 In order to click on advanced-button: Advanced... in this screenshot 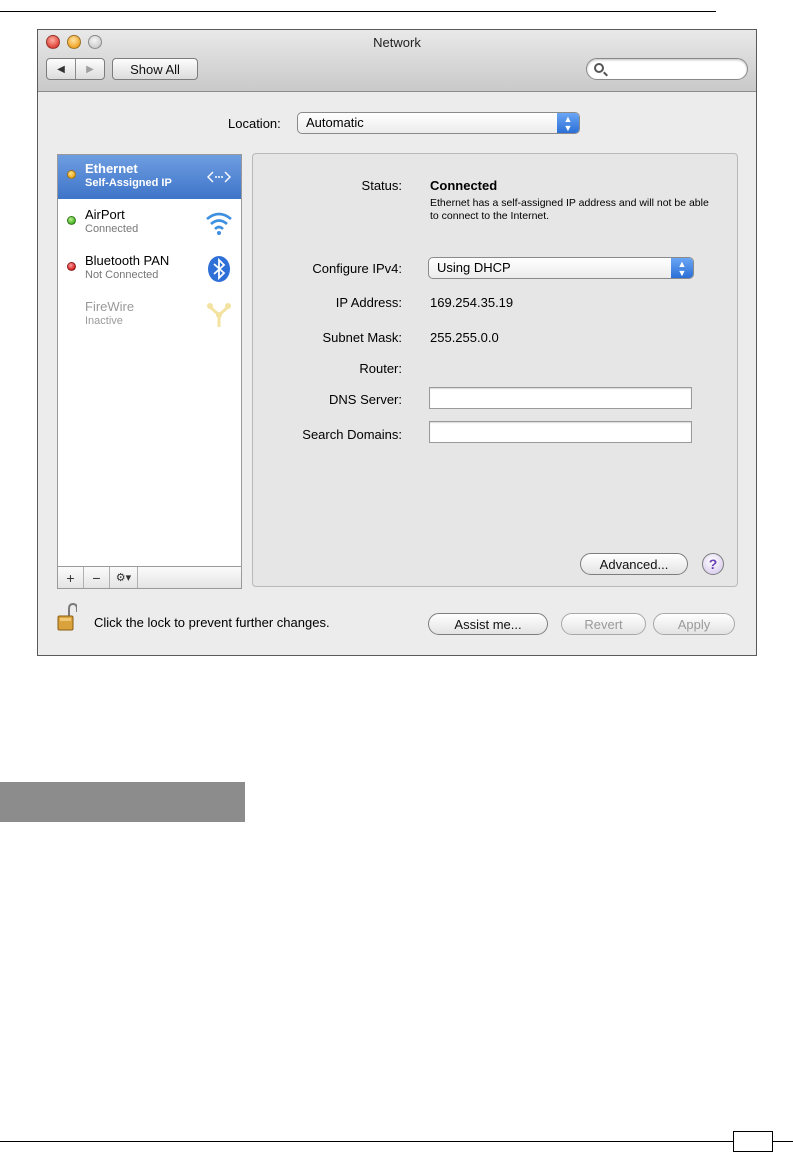, I will do `click(634, 564)`.